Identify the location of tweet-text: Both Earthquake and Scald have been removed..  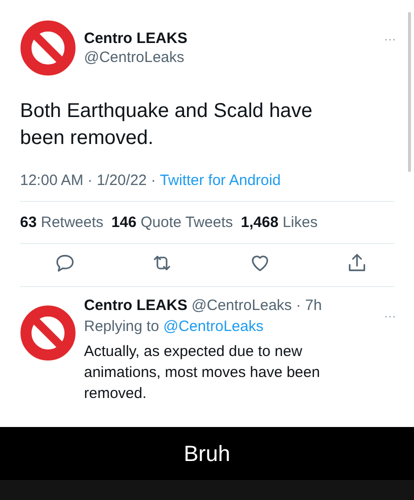
(167, 125).